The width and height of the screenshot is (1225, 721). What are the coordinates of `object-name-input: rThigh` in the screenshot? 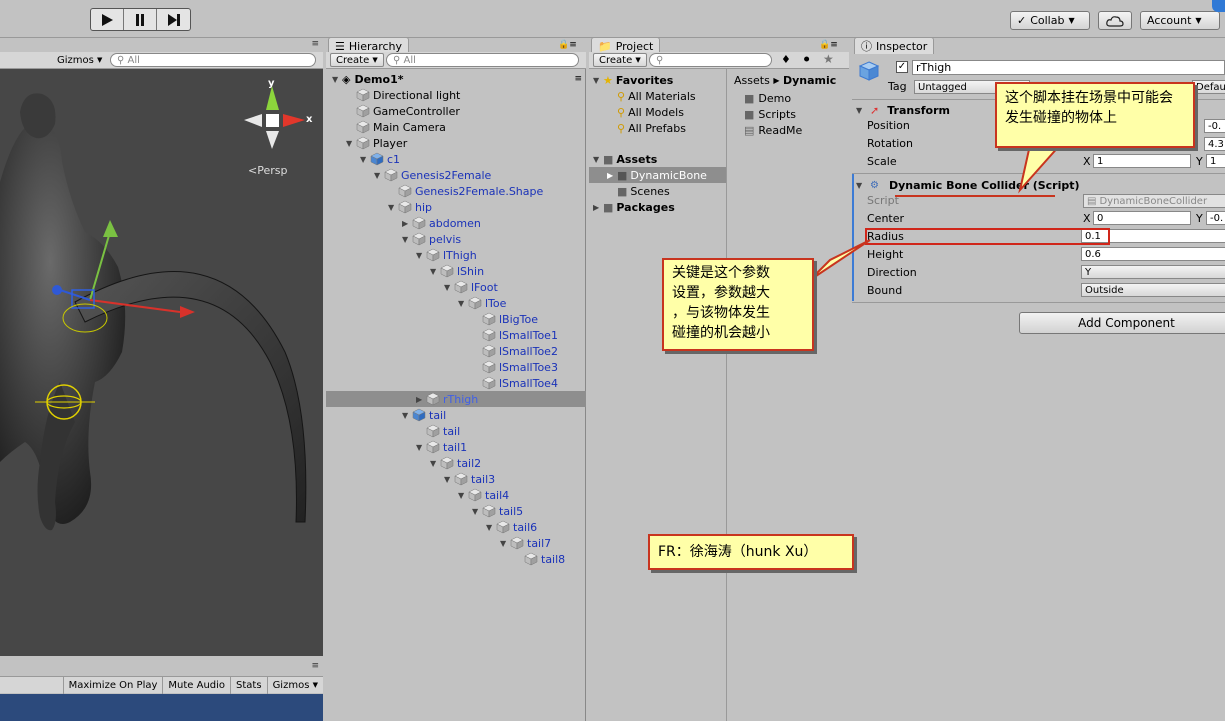 It's located at (1068, 67).